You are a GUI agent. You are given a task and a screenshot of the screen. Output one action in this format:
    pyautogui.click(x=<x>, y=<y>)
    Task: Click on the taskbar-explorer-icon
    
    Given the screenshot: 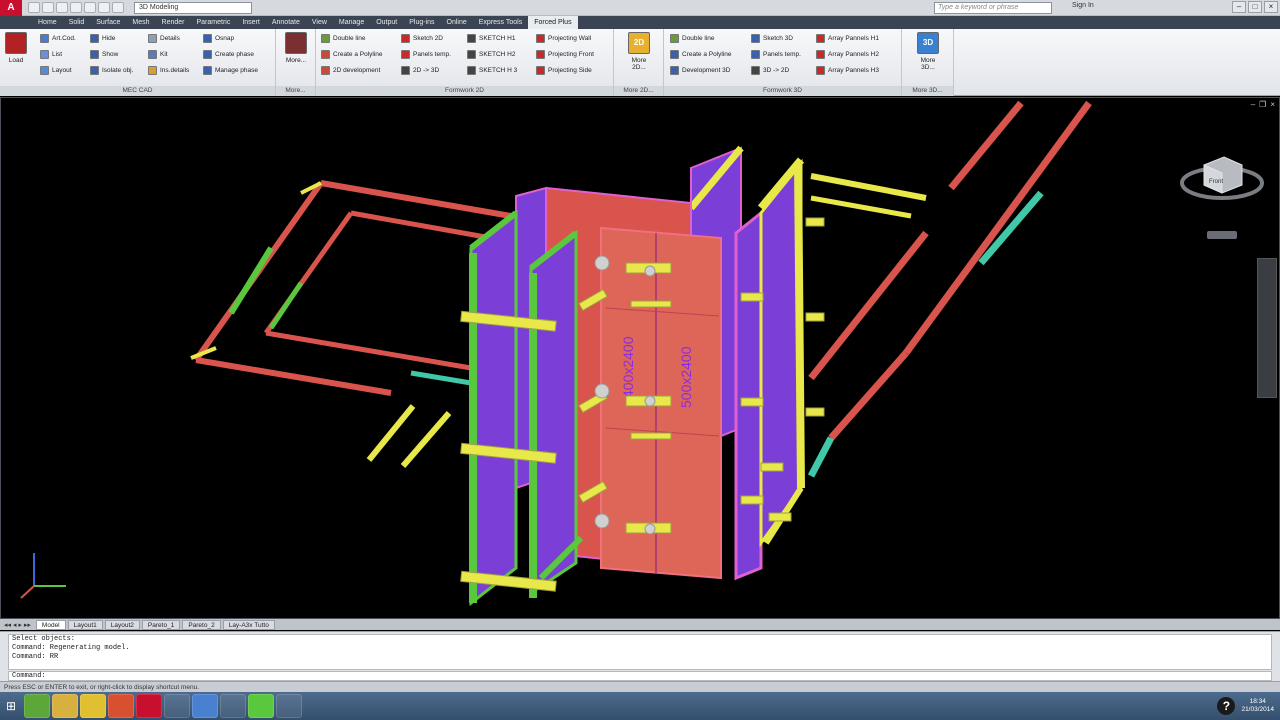 What is the action you would take?
    pyautogui.click(x=65, y=706)
    